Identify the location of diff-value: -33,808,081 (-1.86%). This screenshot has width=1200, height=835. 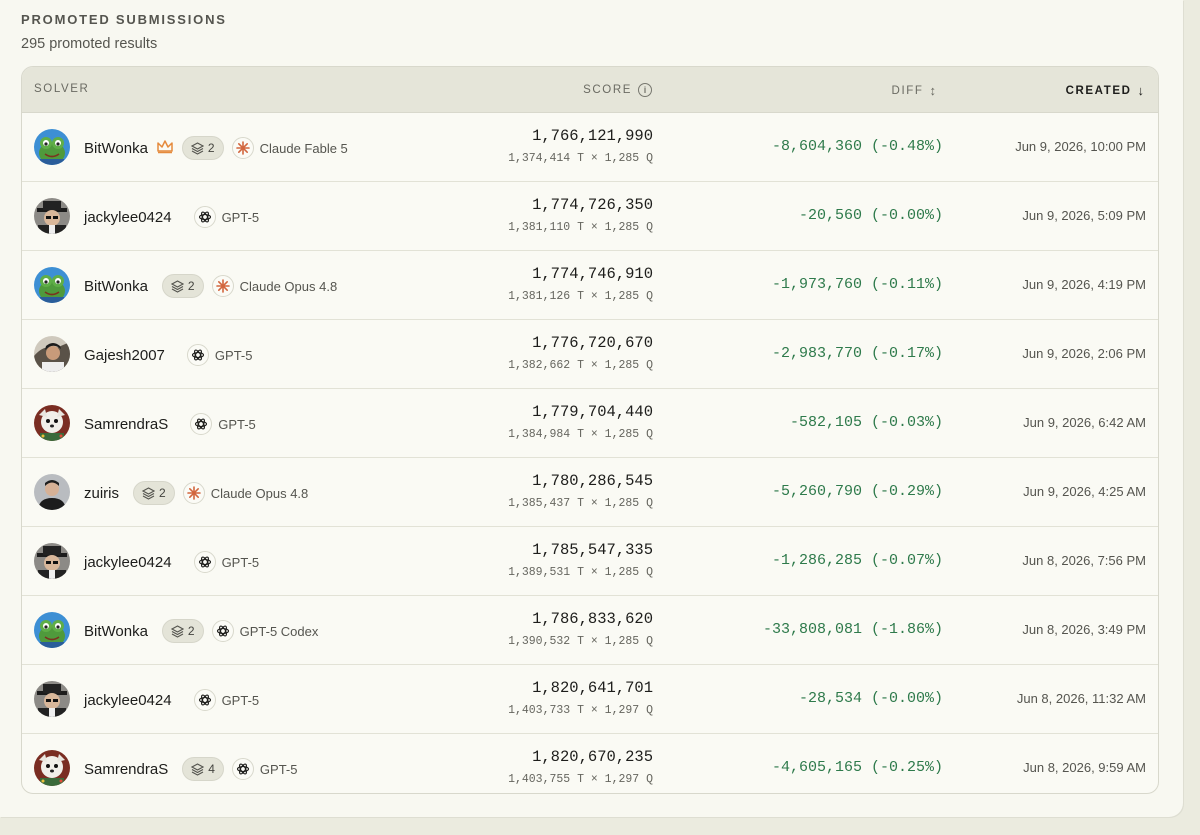
(852, 629).